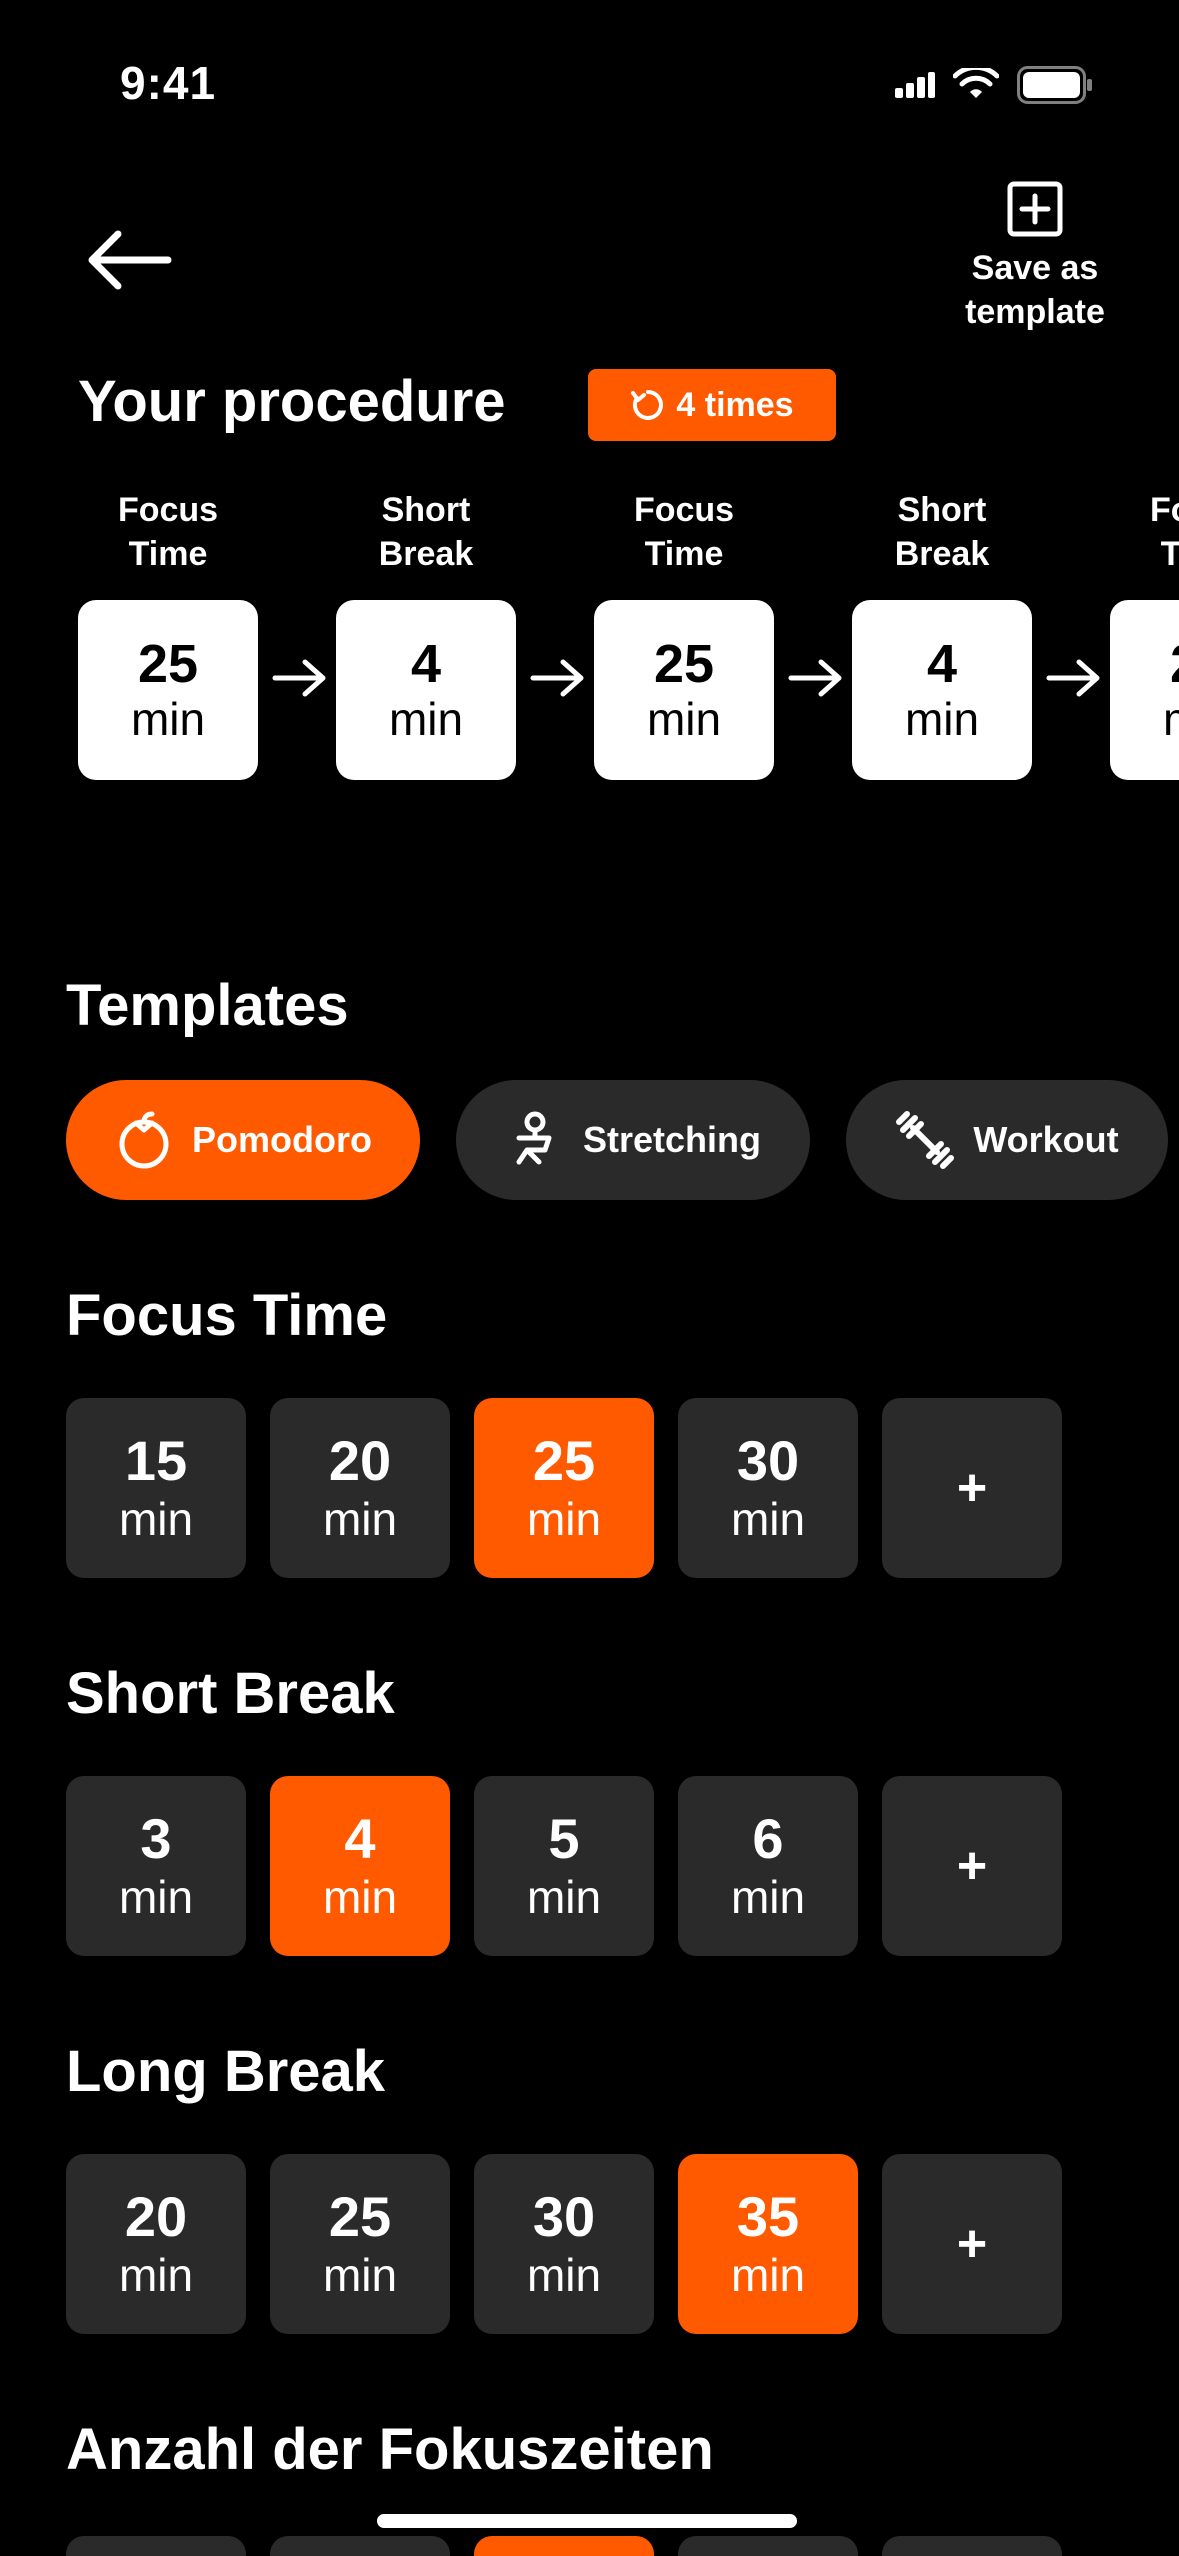  Describe the element at coordinates (564, 2546) in the screenshot. I see `focus-count-option-selected` at that location.